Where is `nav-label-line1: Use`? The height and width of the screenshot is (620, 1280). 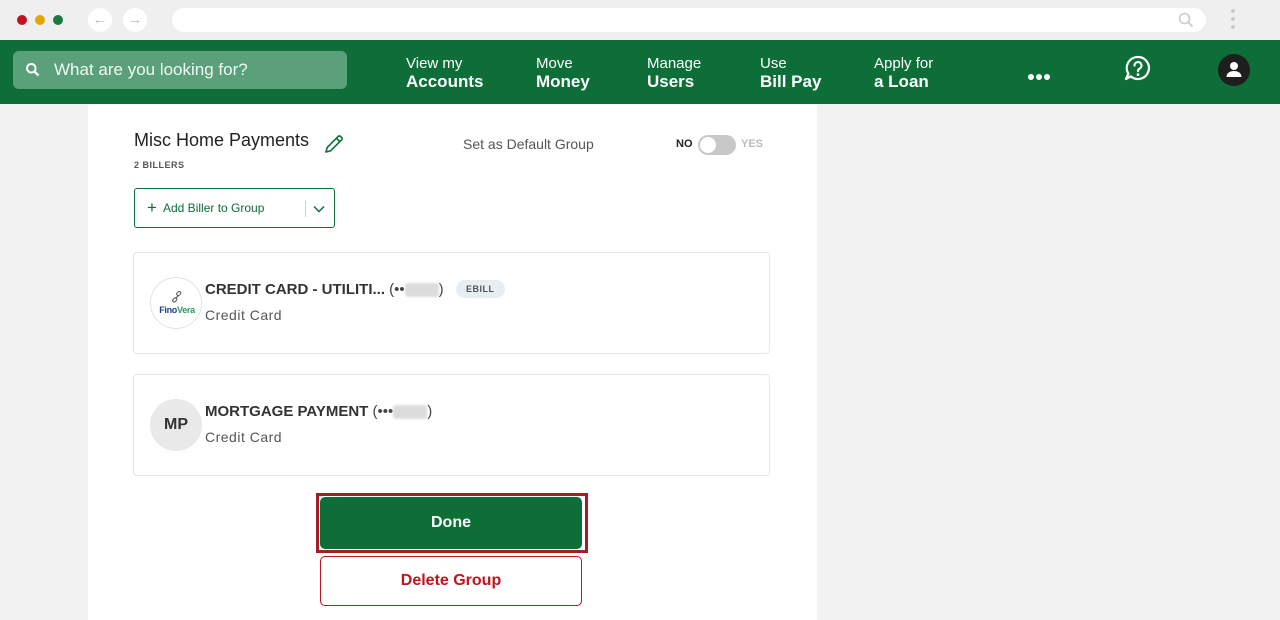 nav-label-line1: Use is located at coordinates (773, 63).